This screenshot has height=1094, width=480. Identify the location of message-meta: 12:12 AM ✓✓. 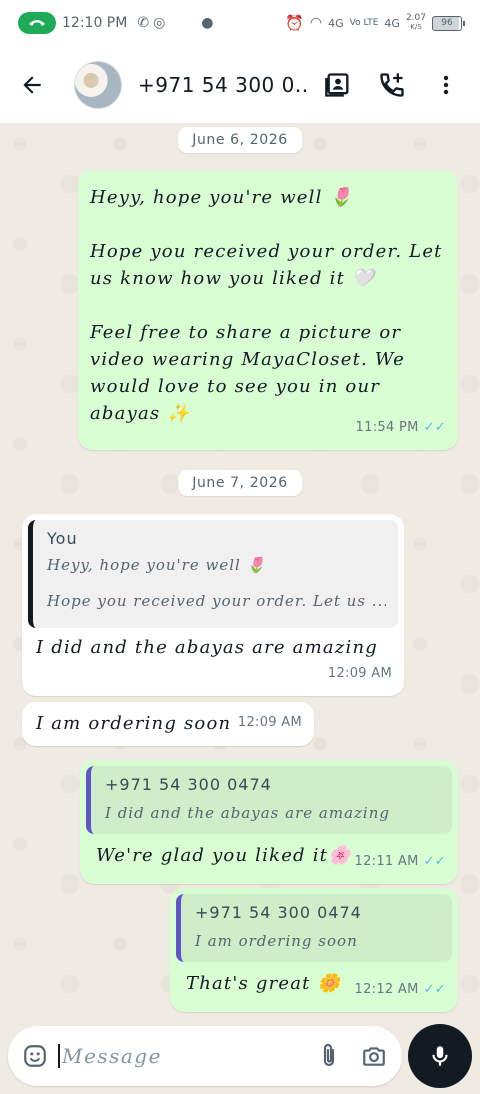
(401, 989).